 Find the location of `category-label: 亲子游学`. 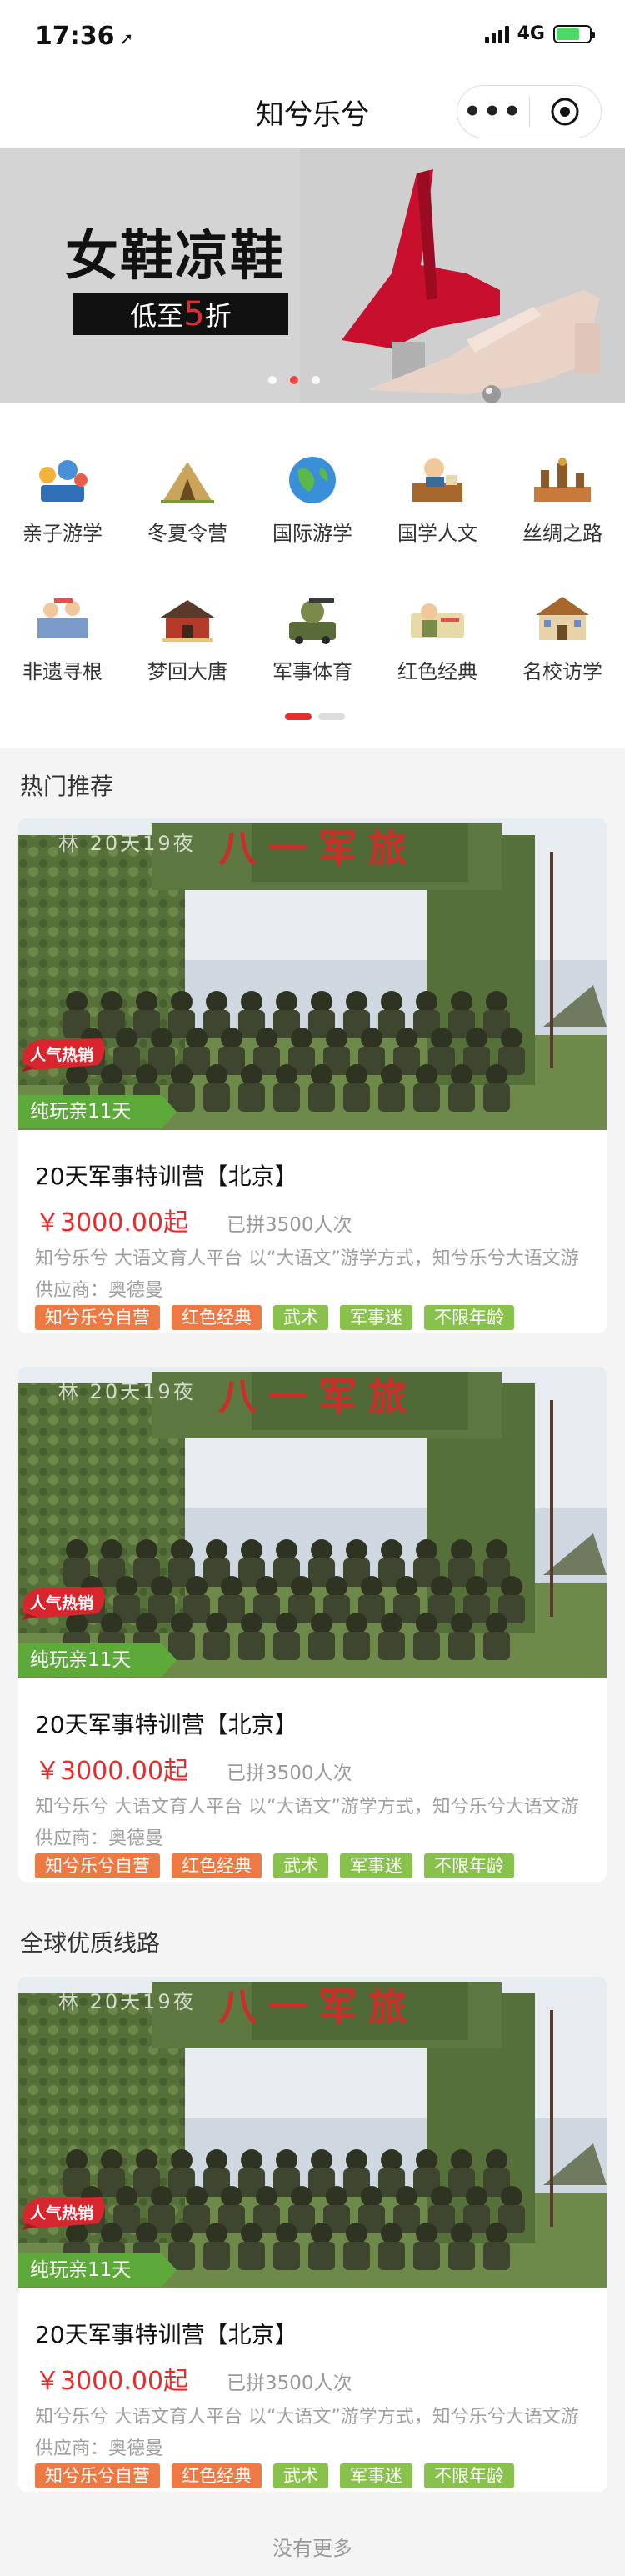

category-label: 亲子游学 is located at coordinates (62, 533).